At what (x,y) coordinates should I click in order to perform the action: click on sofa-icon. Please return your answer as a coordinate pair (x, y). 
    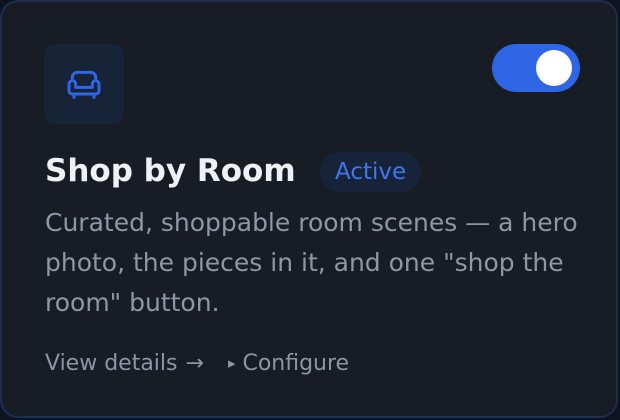
    Looking at the image, I should click on (84, 84).